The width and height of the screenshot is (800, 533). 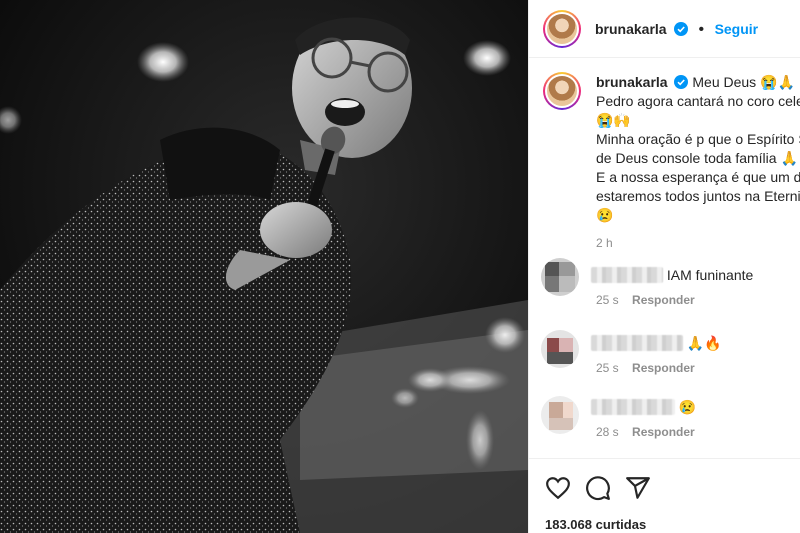 What do you see at coordinates (698, 139) in the screenshot?
I see `caption-line: Minha oração é p que o Espírito Santo` at bounding box center [698, 139].